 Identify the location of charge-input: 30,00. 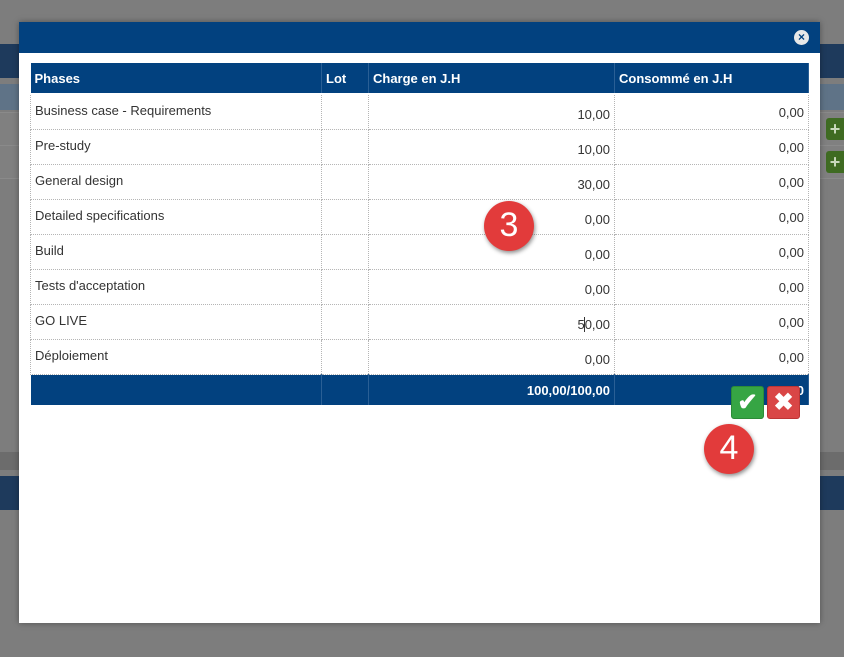
(491, 182).